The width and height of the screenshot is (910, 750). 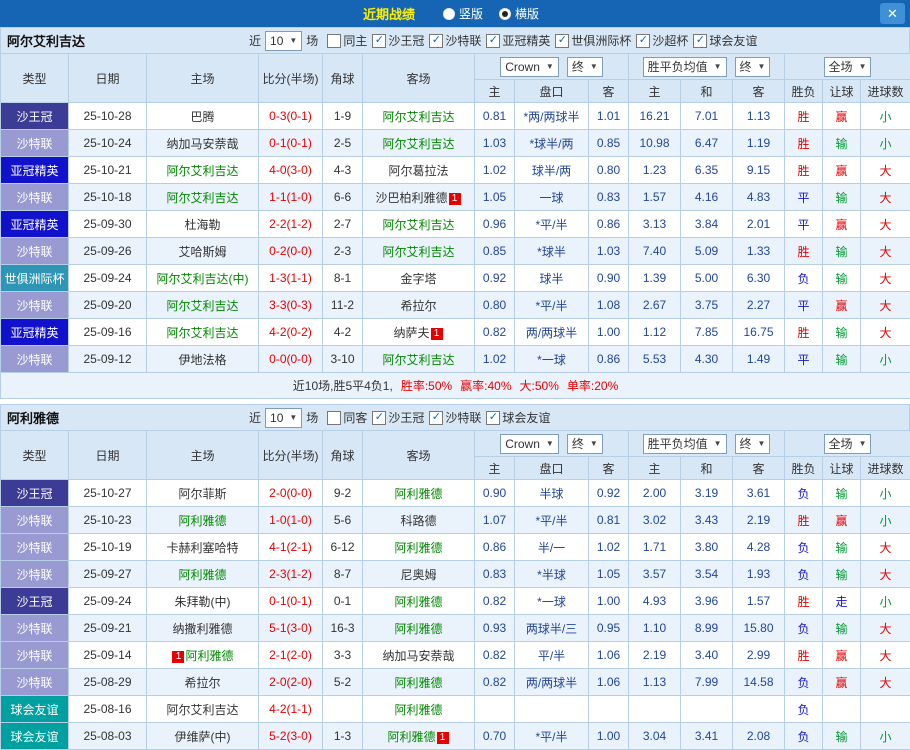 What do you see at coordinates (706, 628) in the screenshot?
I see `eu-draw-odds: 8.99` at bounding box center [706, 628].